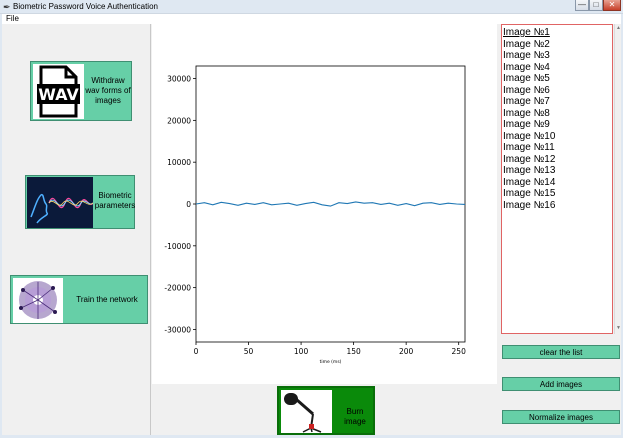  Describe the element at coordinates (301, 351) in the screenshot. I see `x-tick-label: 100` at that location.